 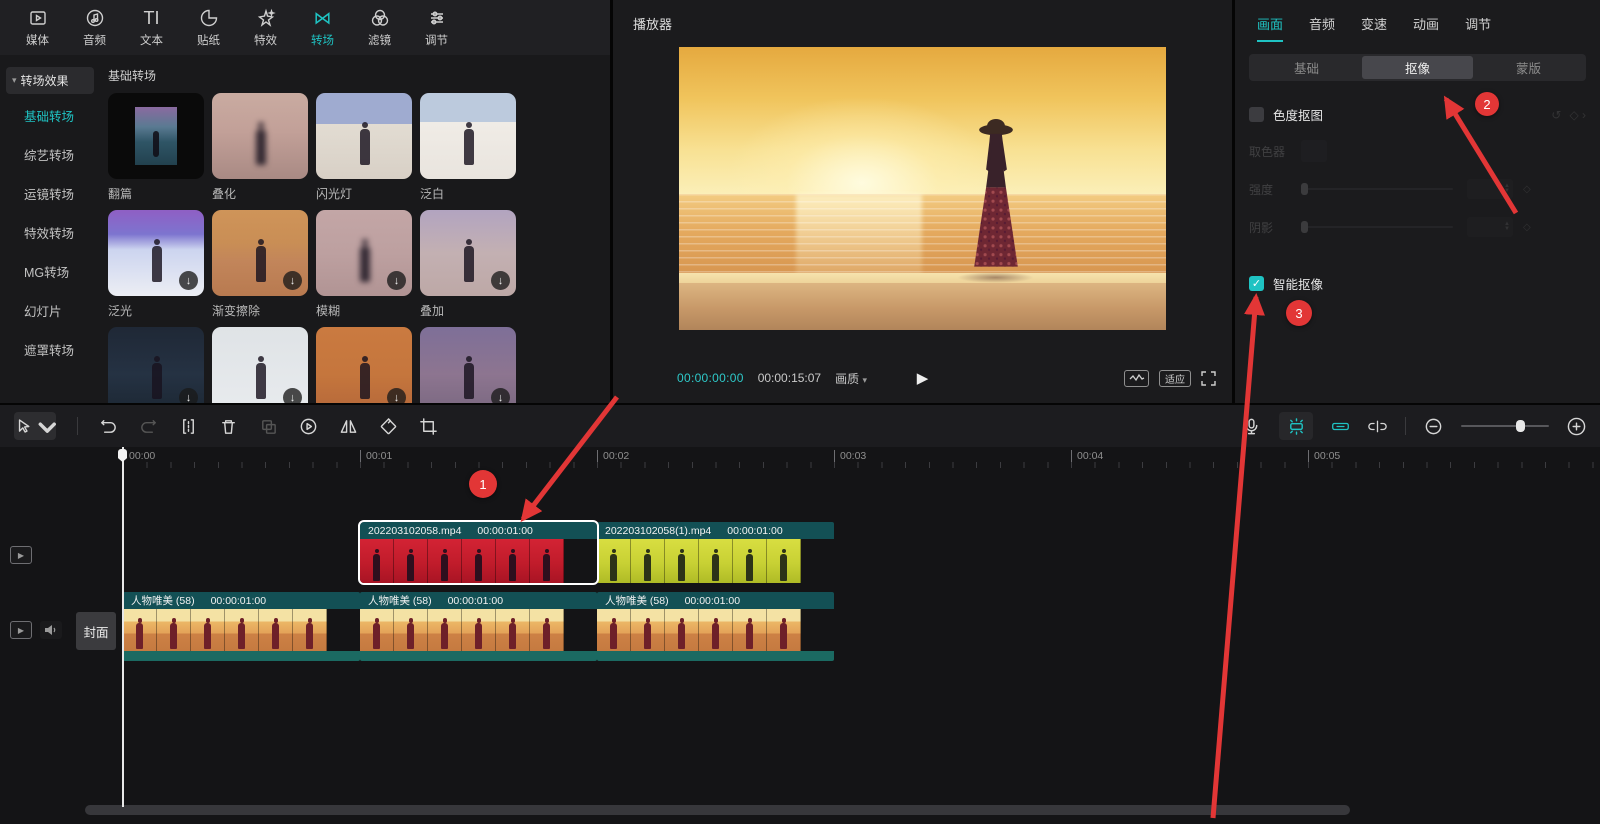 I want to click on mirror-icon, so click(x=348, y=426).